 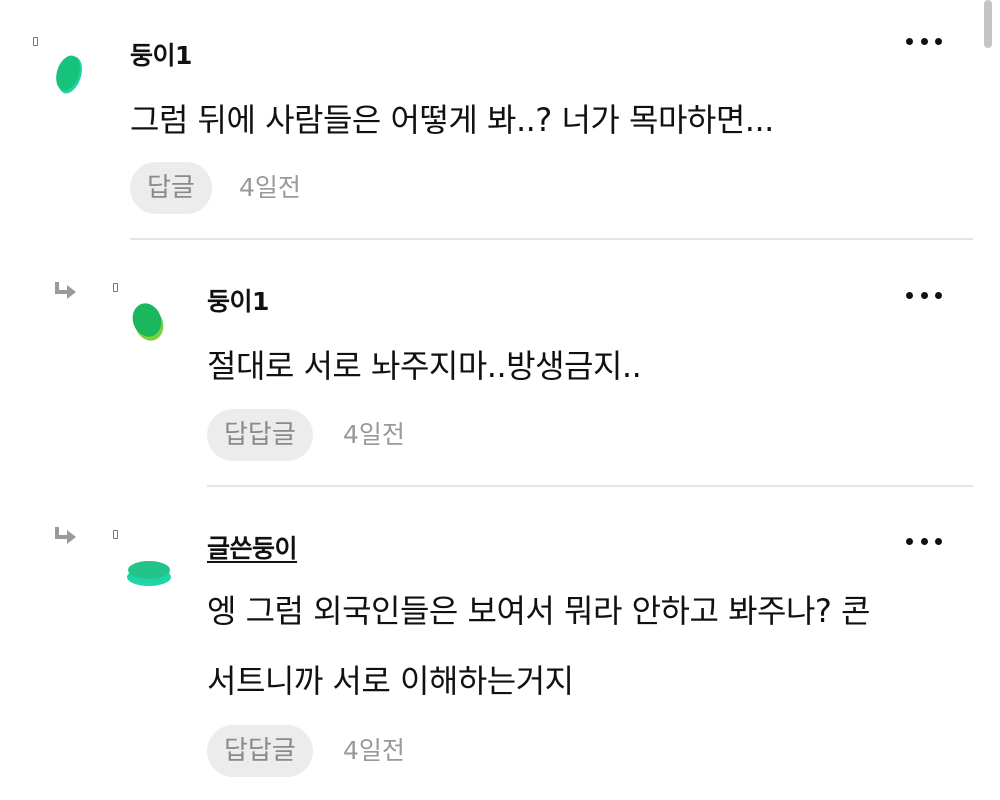 What do you see at coordinates (171, 188) in the screenshot?
I see `reply-button: 답글` at bounding box center [171, 188].